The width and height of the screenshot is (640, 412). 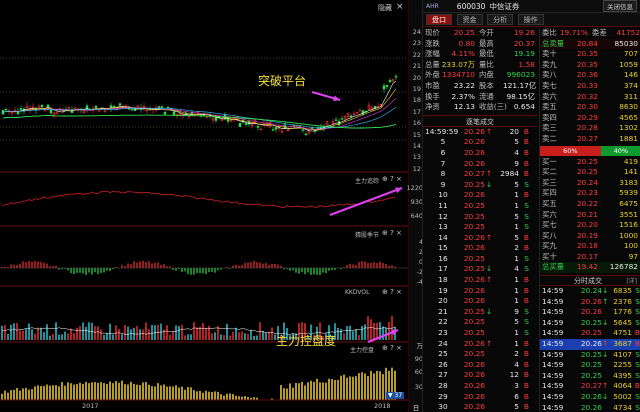 I want to click on trade-row: 15 20.26 2 B, so click(x=480, y=248).